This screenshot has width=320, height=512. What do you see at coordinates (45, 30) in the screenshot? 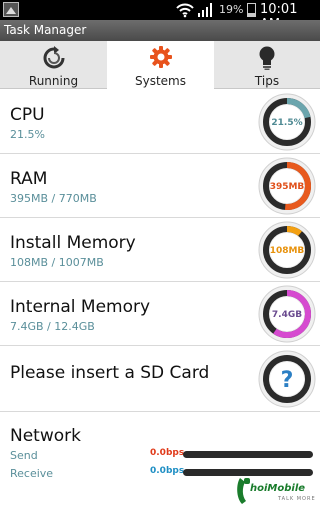
I see `app-title: Task Manager` at bounding box center [45, 30].